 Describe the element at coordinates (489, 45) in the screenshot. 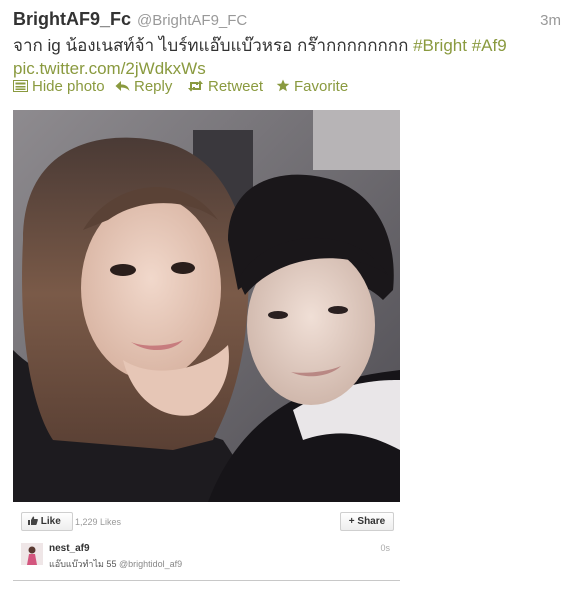

I see `hashtag-af9: #Af9` at that location.